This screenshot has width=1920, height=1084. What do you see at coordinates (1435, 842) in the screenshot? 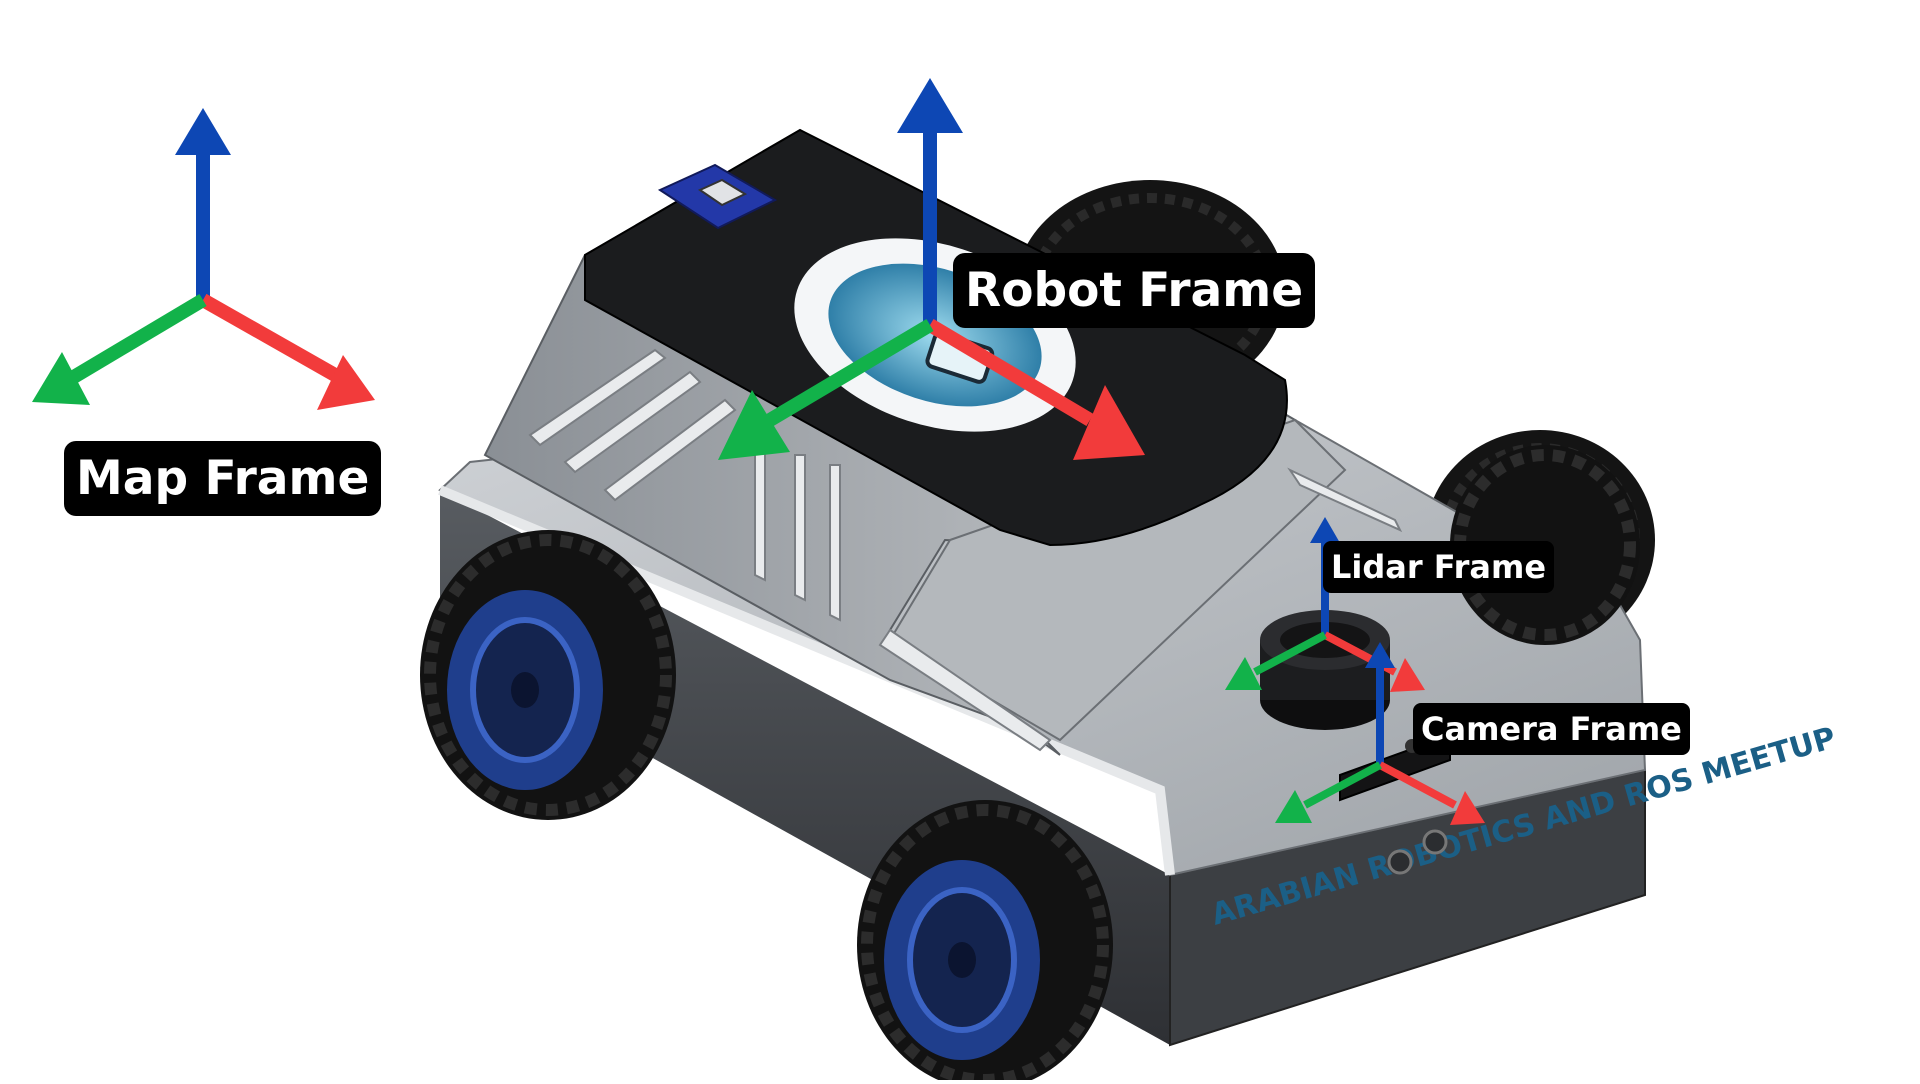
I see `front-light-right` at bounding box center [1435, 842].